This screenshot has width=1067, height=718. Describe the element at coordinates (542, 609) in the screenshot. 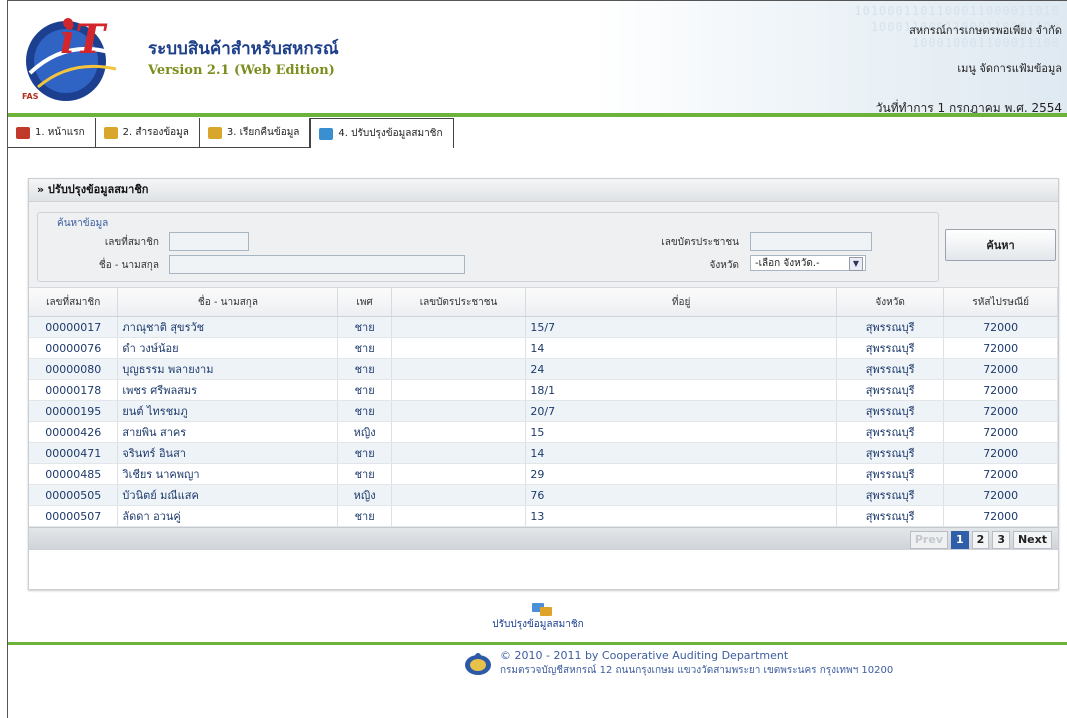

I see `update-member-icon` at that location.